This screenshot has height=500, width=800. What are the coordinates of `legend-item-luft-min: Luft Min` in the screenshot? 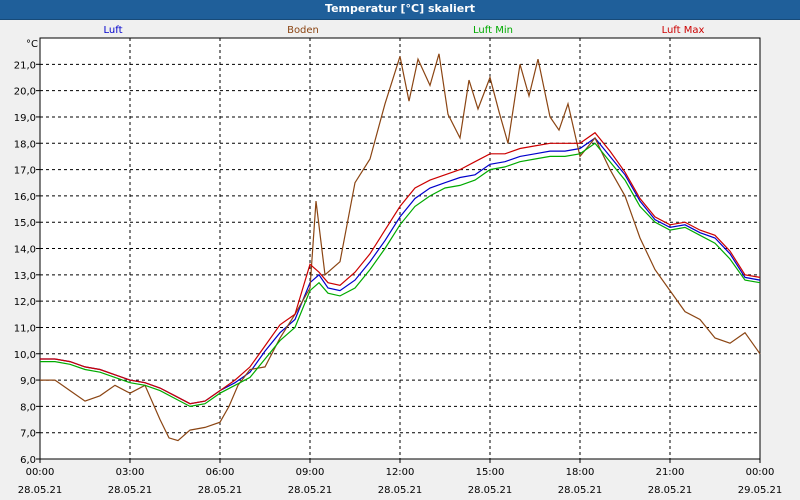 It's located at (493, 30).